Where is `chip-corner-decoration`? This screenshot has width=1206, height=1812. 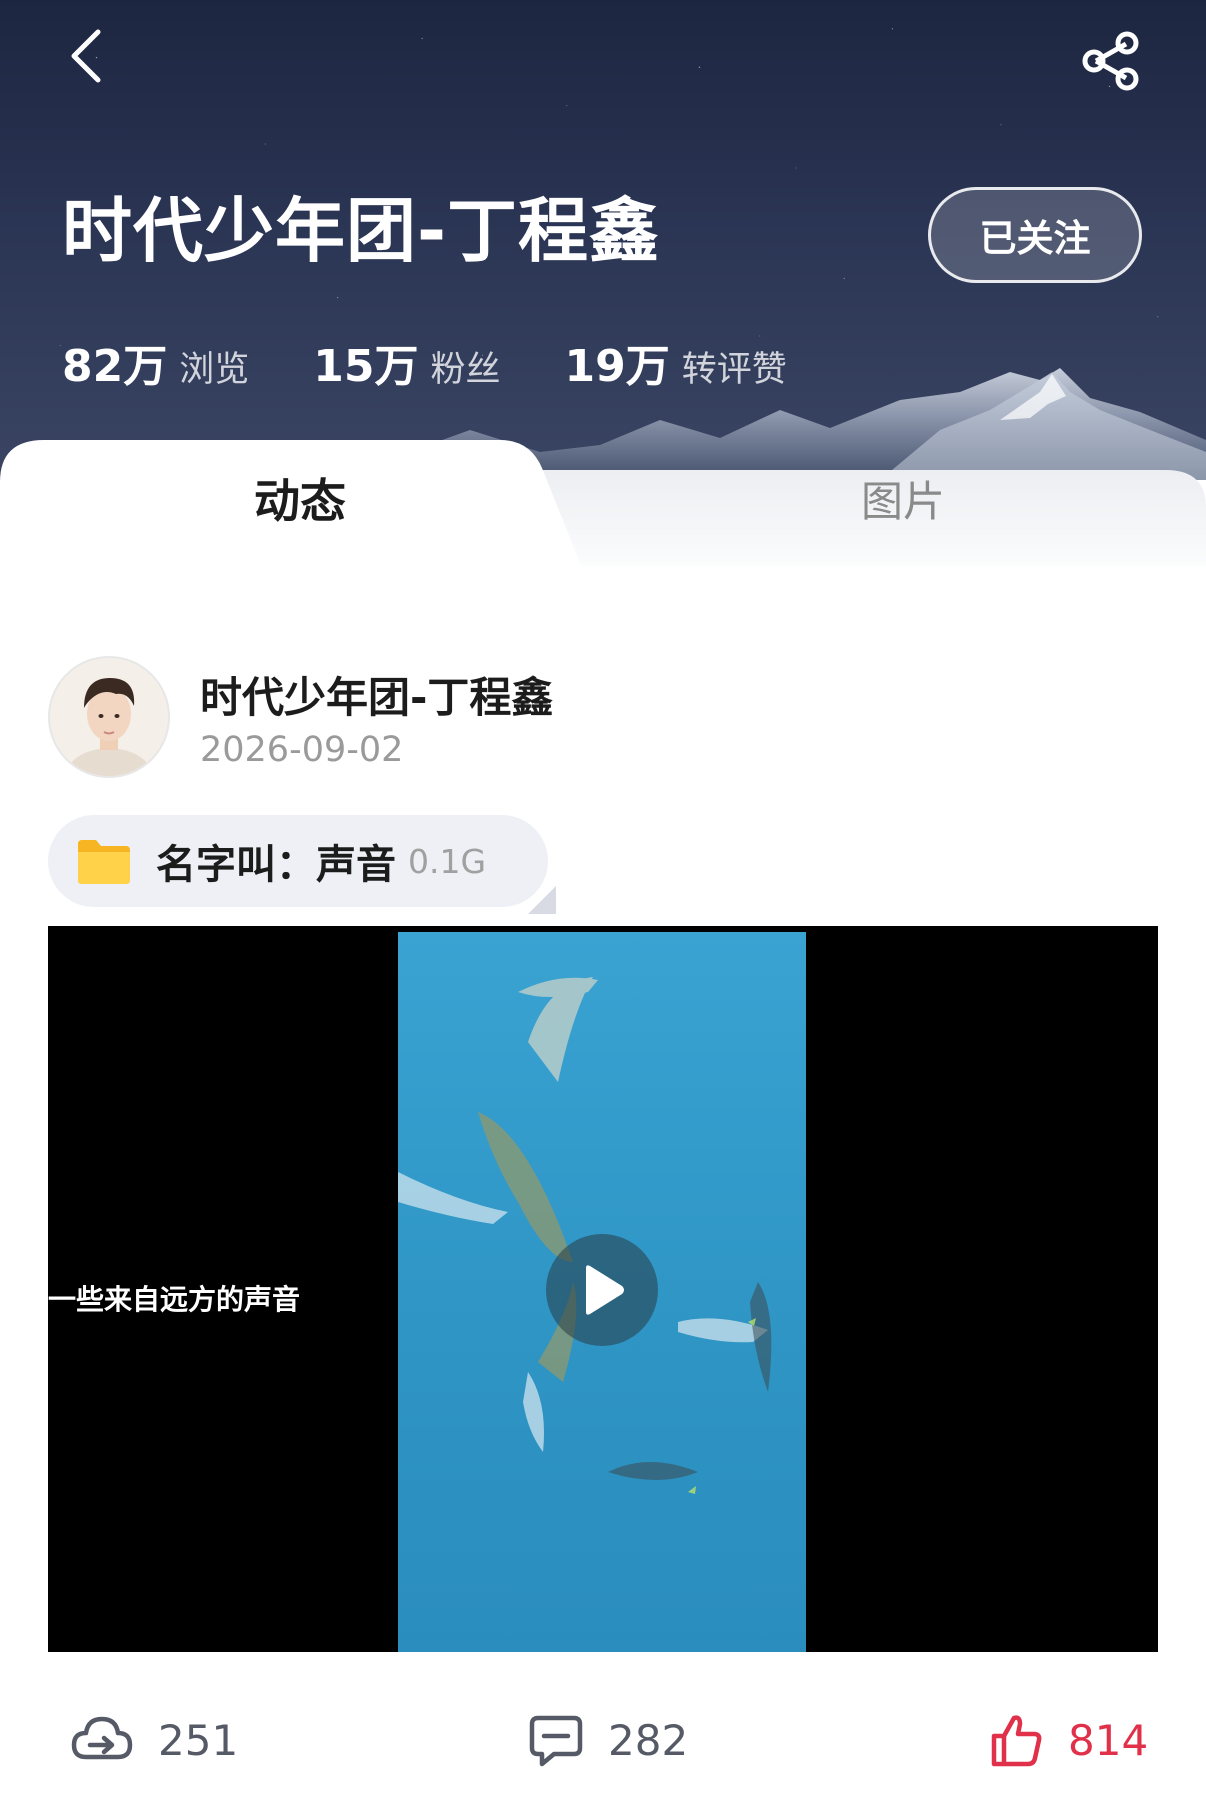 chip-corner-decoration is located at coordinates (542, 900).